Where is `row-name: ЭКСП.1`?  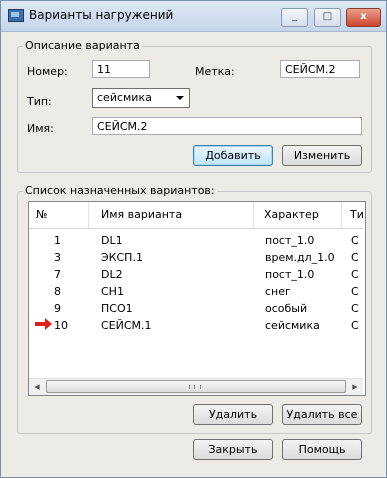
row-name: ЭКСП.1 is located at coordinates (122, 257).